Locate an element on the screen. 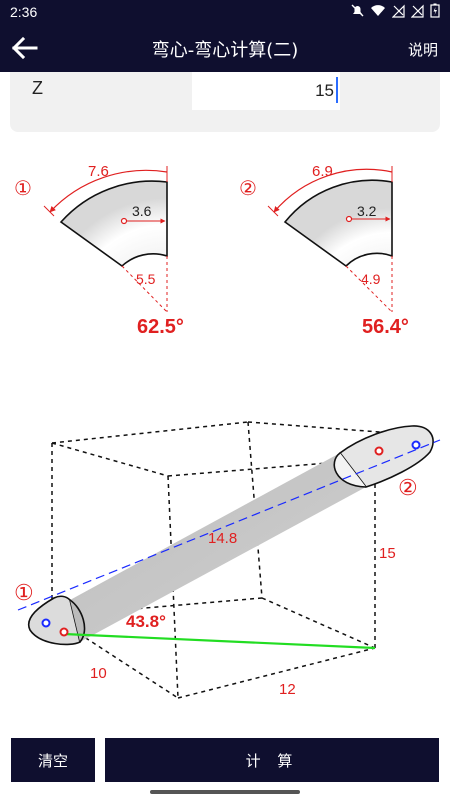  page-title: 弯心-弯心计算(二) is located at coordinates (225, 50).